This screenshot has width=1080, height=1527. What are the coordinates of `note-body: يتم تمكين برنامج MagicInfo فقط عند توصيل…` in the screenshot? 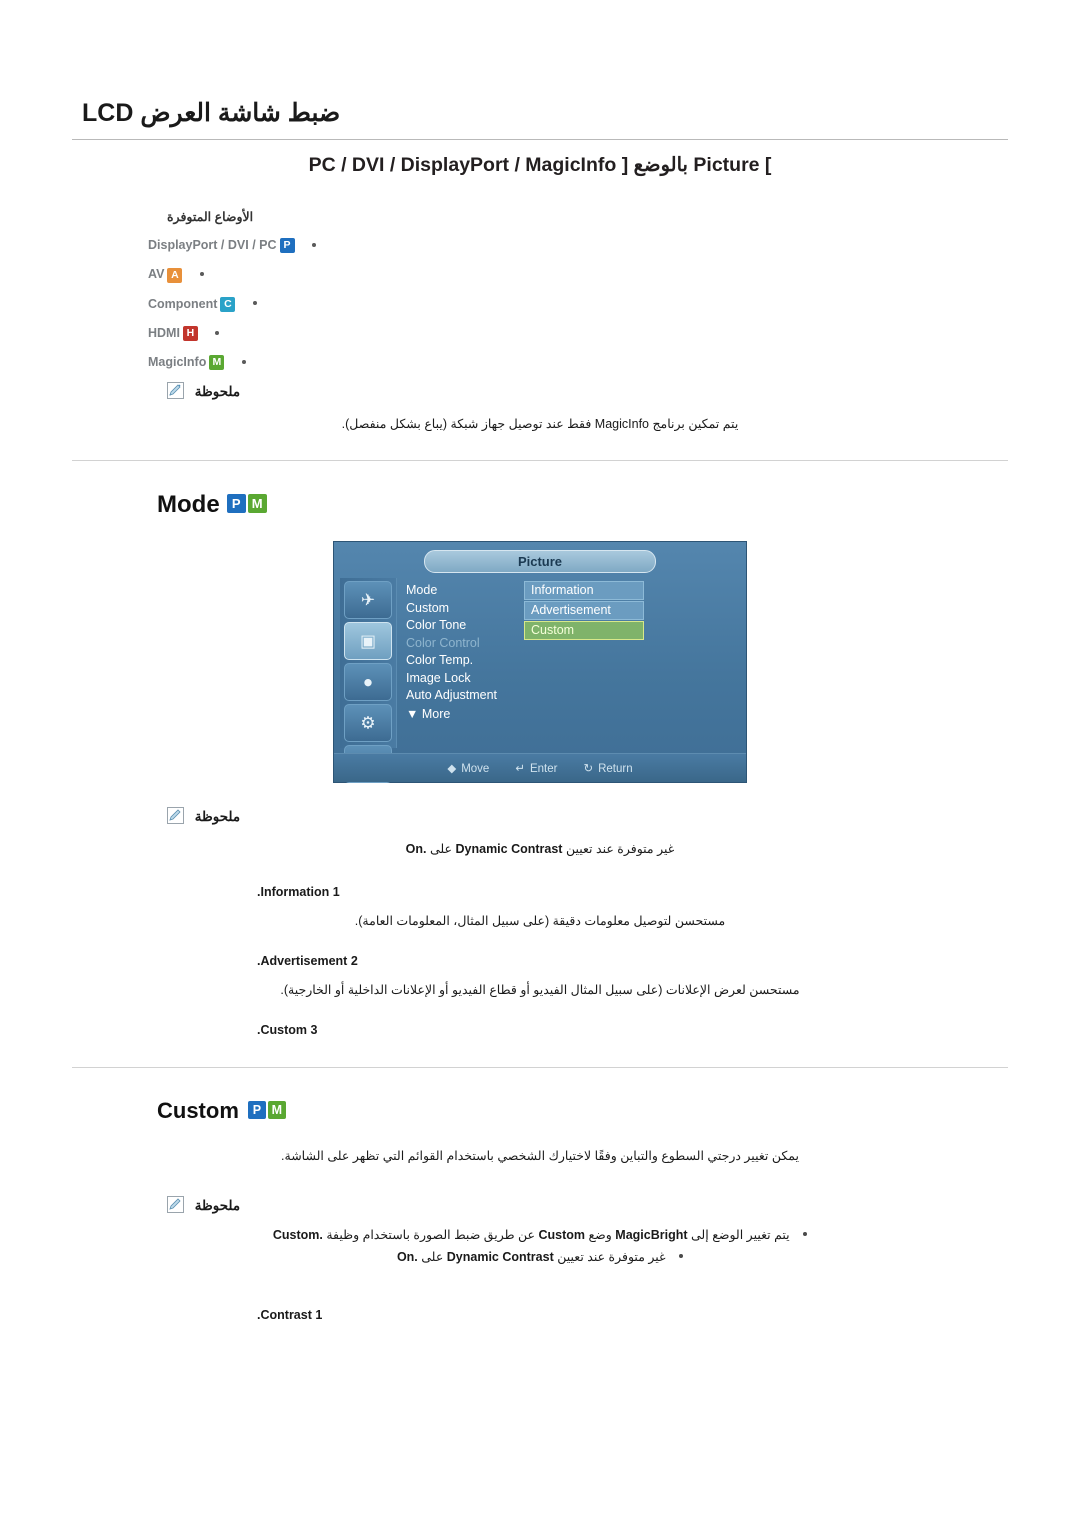 It's located at (540, 424).